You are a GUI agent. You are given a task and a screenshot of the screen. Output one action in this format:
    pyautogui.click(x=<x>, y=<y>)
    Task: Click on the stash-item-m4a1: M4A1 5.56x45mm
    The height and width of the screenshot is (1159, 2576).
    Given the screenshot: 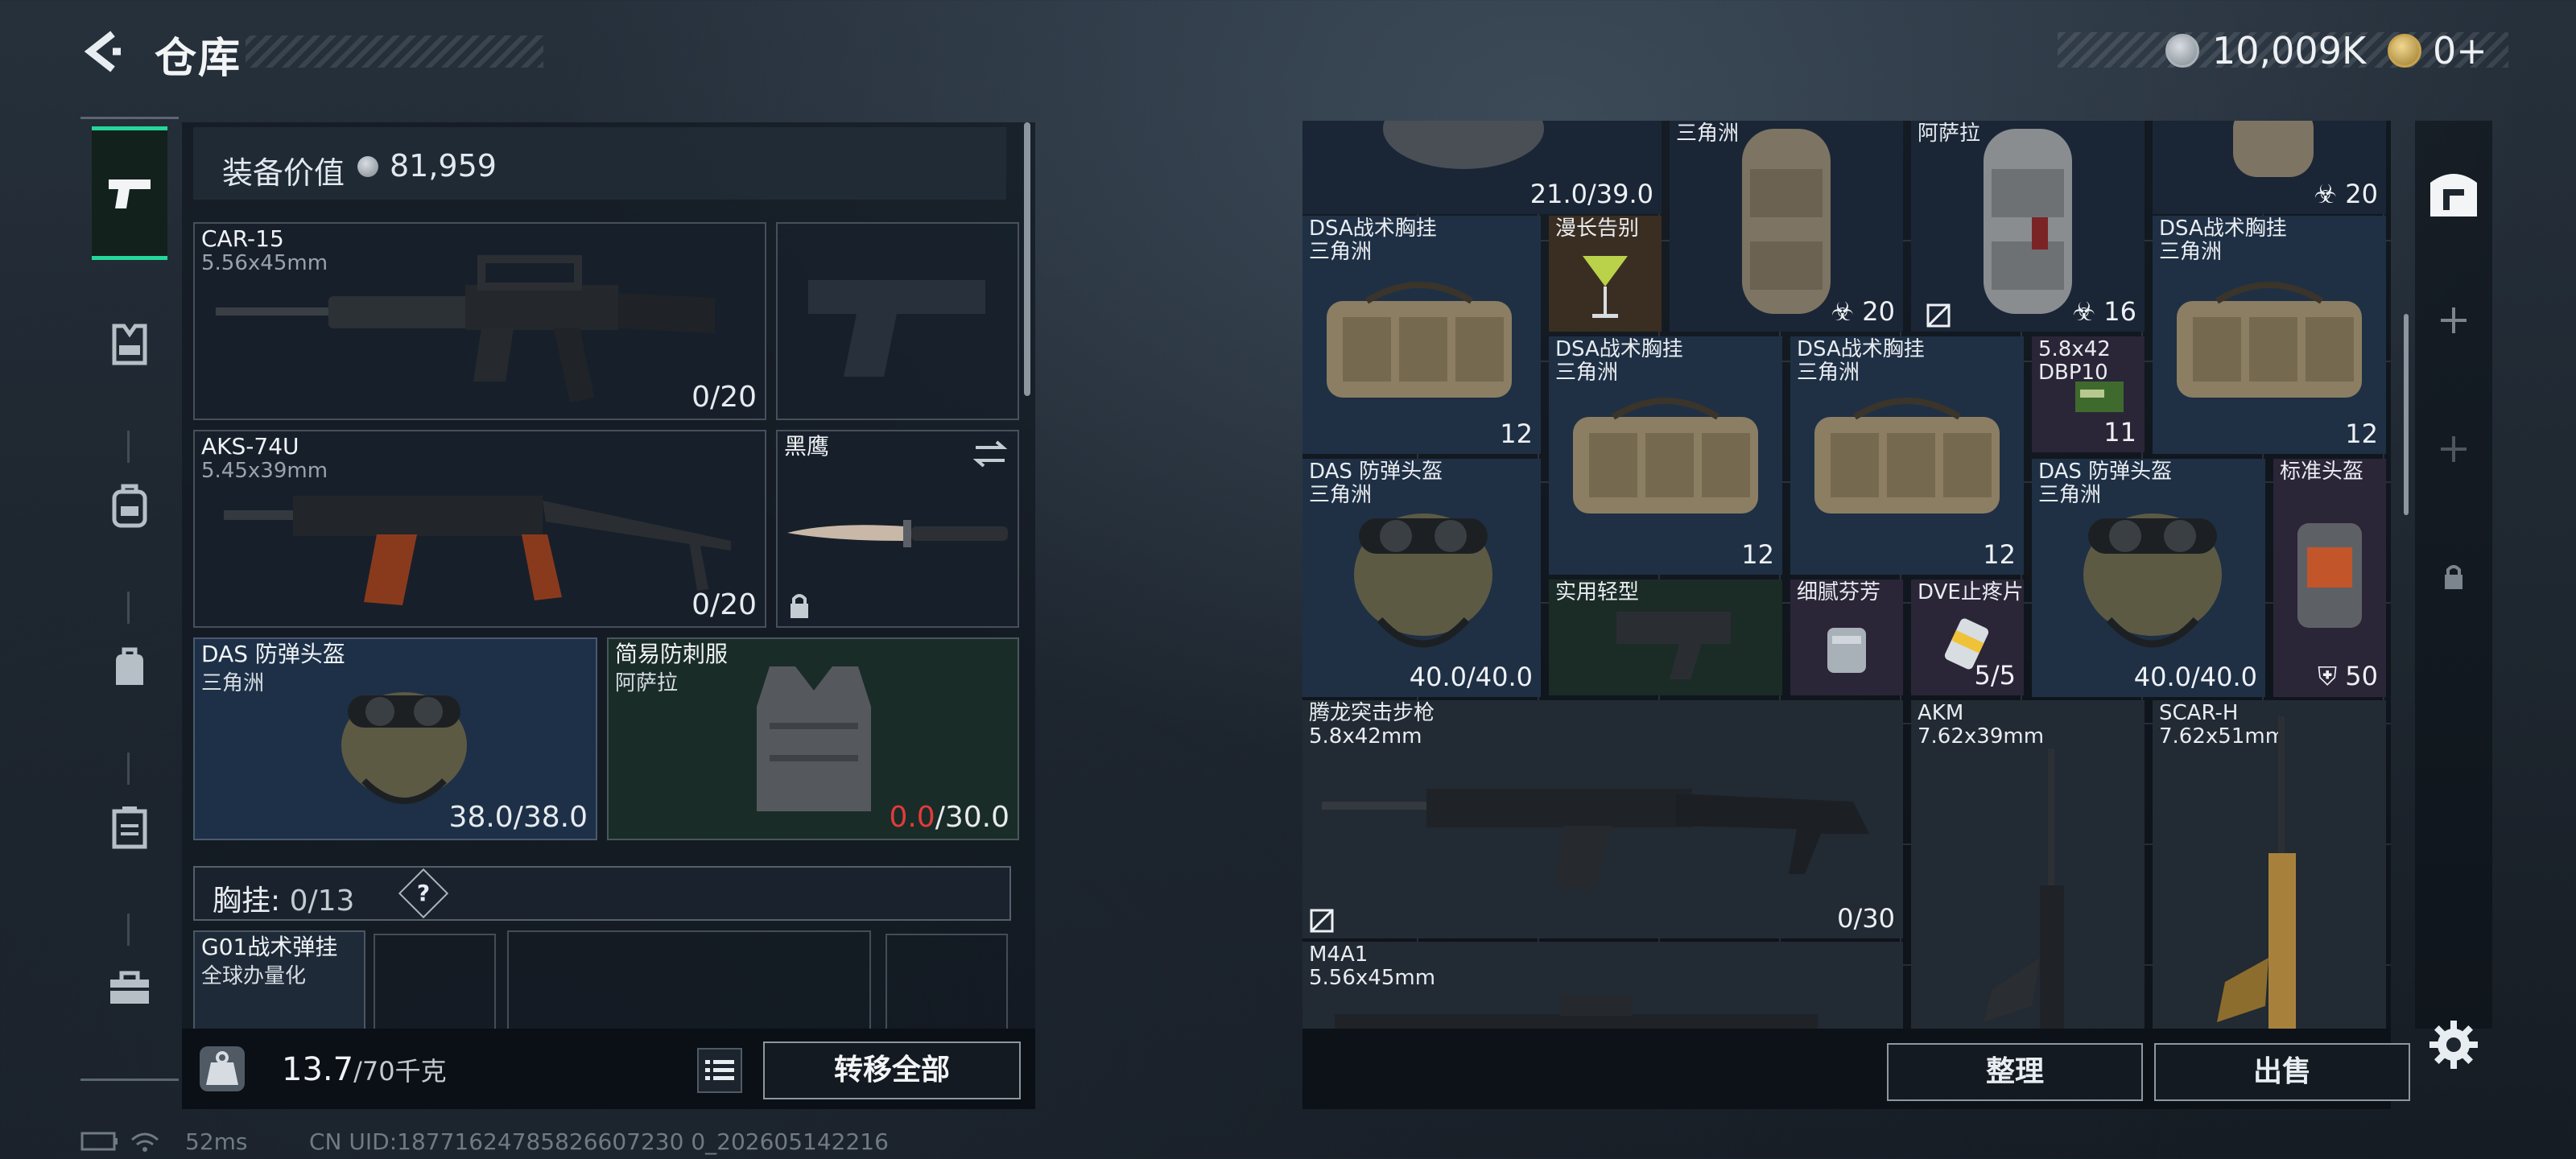 What is the action you would take?
    pyautogui.click(x=1602, y=985)
    